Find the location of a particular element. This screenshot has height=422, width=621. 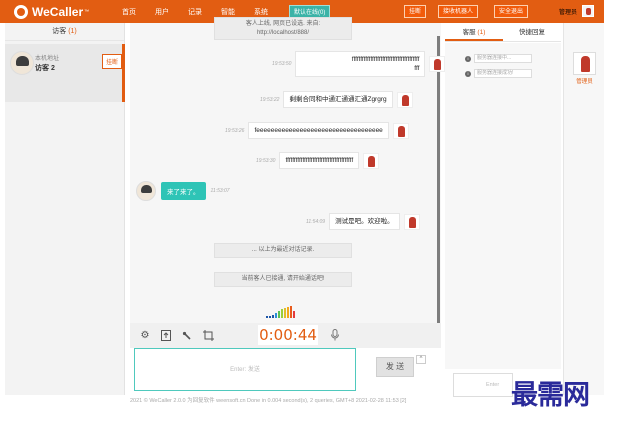

visitor-card: 本机地址 访客 2 挂断 is located at coordinates (65, 73).